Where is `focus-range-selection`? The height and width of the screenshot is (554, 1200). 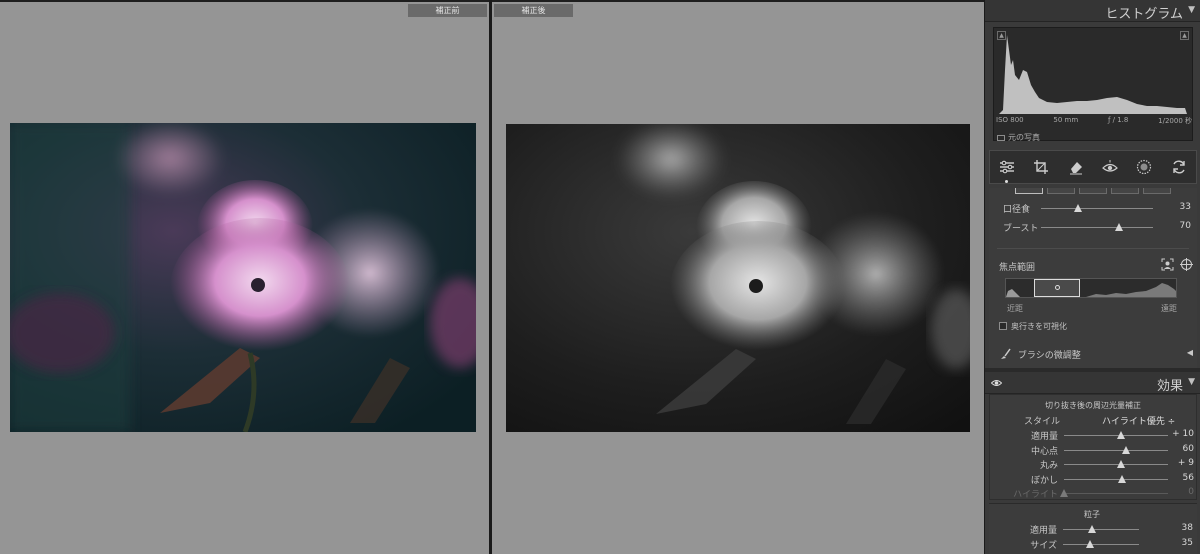 focus-range-selection is located at coordinates (1057, 288).